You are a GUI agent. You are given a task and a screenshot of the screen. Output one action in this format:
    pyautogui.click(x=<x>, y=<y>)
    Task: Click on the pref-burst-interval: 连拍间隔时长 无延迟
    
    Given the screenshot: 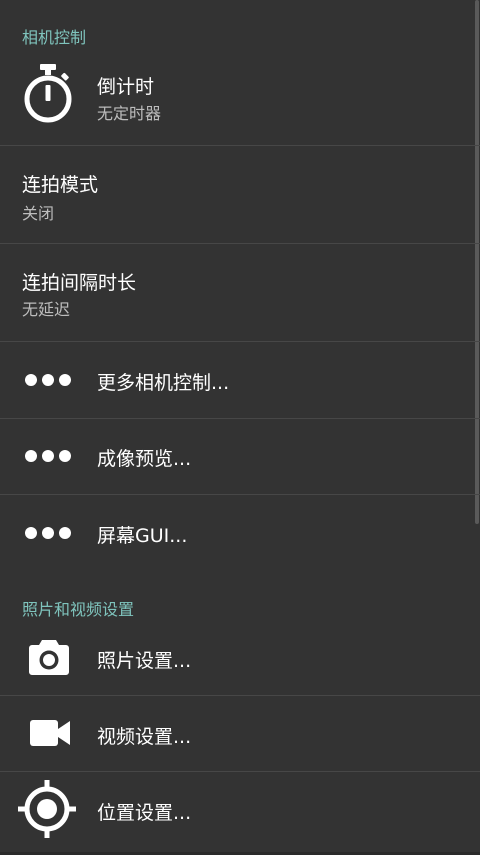 What is the action you would take?
    pyautogui.click(x=240, y=292)
    